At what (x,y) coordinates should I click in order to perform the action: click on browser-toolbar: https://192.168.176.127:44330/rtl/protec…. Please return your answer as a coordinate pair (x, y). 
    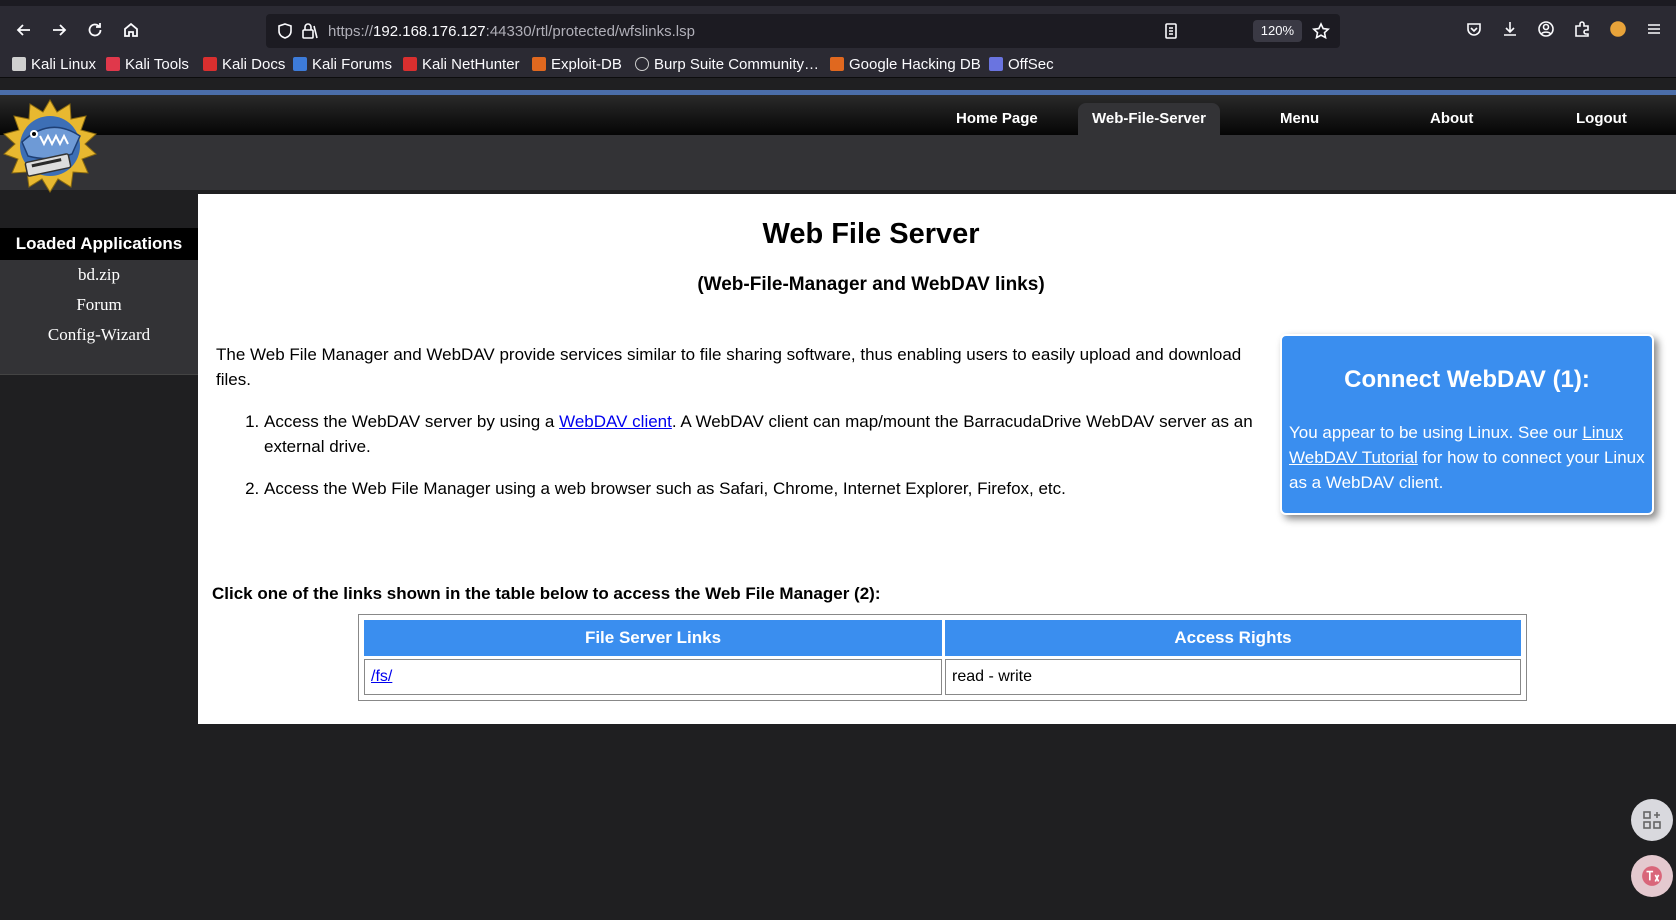
    Looking at the image, I should click on (838, 25).